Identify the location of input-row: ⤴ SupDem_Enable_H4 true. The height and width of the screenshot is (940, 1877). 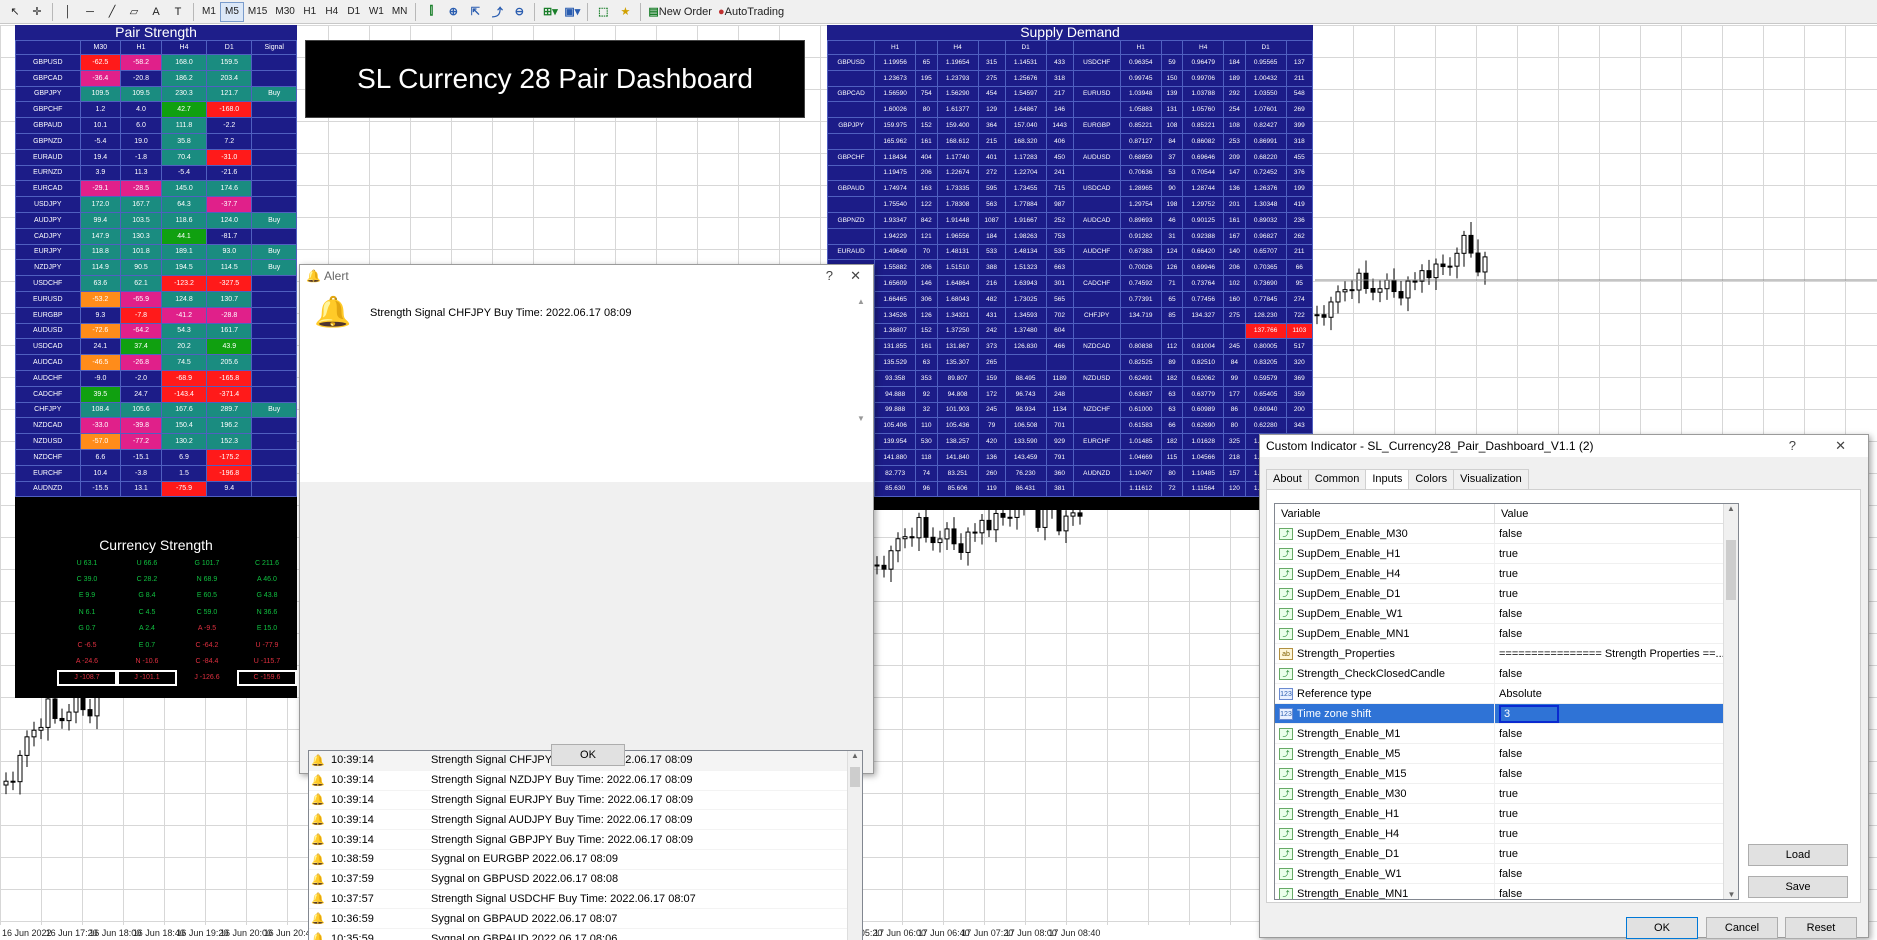
(1506, 574).